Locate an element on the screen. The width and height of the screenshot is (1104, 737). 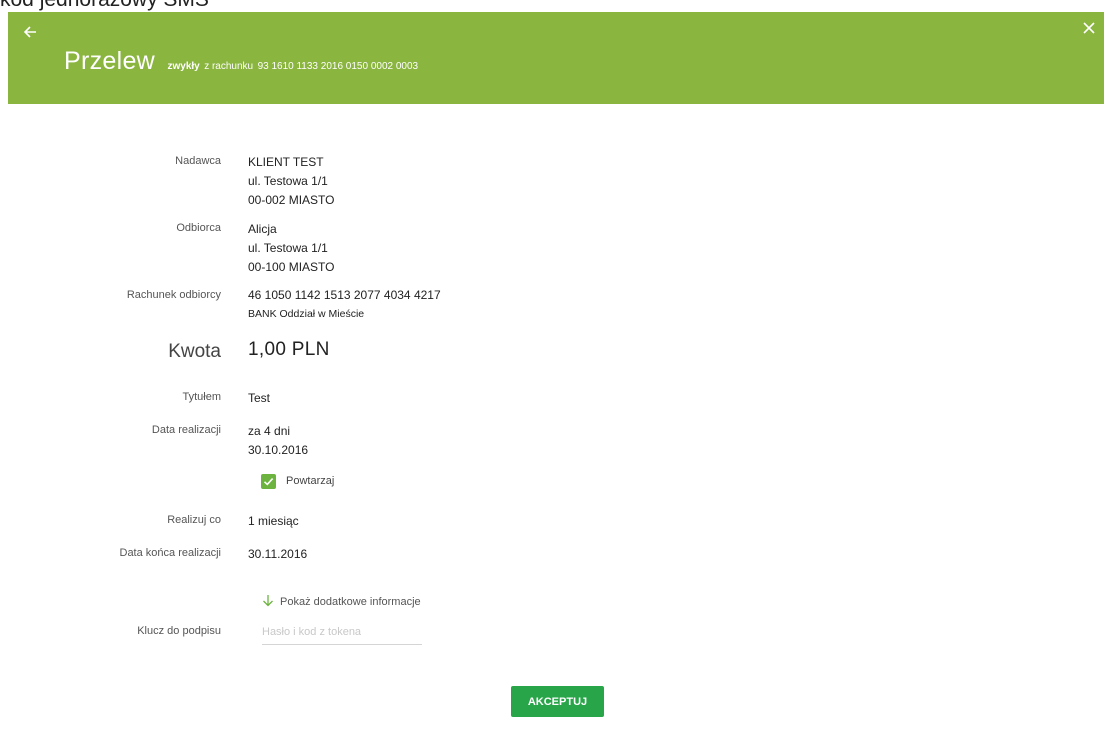
sender-line: KLIENT TEST is located at coordinates (286, 162).